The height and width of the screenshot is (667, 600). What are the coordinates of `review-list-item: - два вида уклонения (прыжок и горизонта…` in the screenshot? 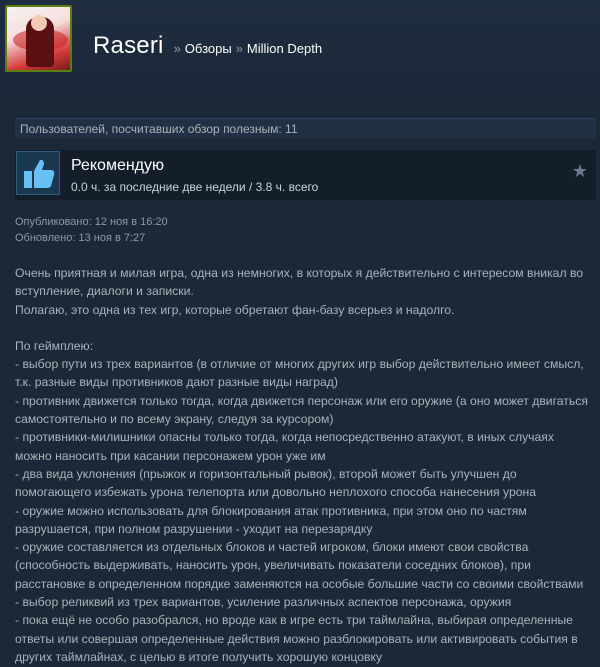 It's located at (276, 483).